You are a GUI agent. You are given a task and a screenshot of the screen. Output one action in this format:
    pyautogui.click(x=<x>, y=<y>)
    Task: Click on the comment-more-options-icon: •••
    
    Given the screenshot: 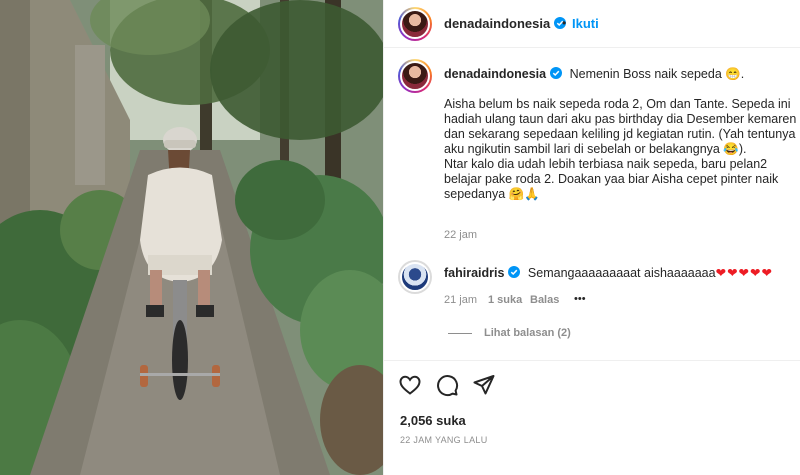 What is the action you would take?
    pyautogui.click(x=580, y=299)
    